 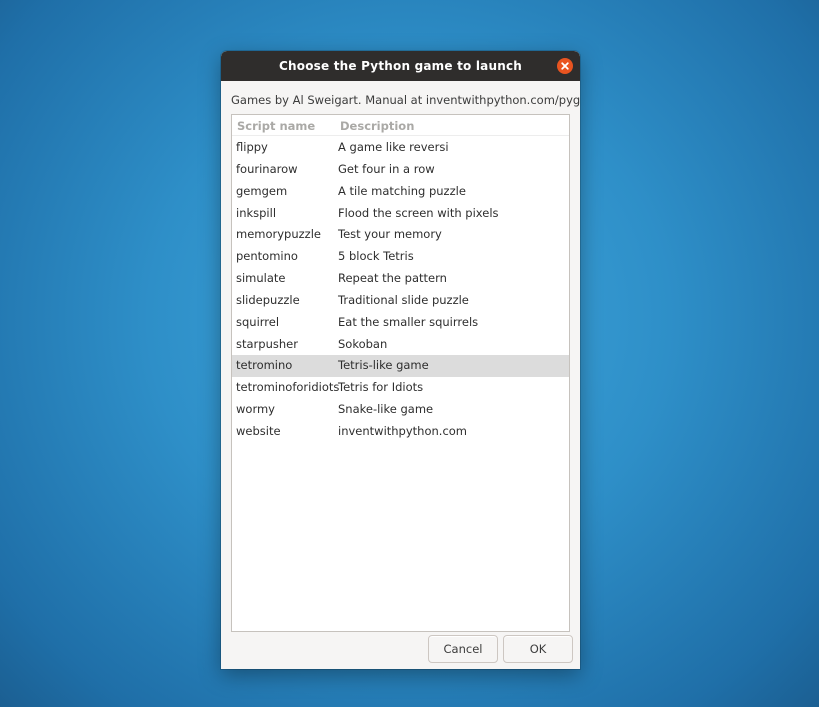 I want to click on script-name-cell: memorypuzzle, so click(x=278, y=234).